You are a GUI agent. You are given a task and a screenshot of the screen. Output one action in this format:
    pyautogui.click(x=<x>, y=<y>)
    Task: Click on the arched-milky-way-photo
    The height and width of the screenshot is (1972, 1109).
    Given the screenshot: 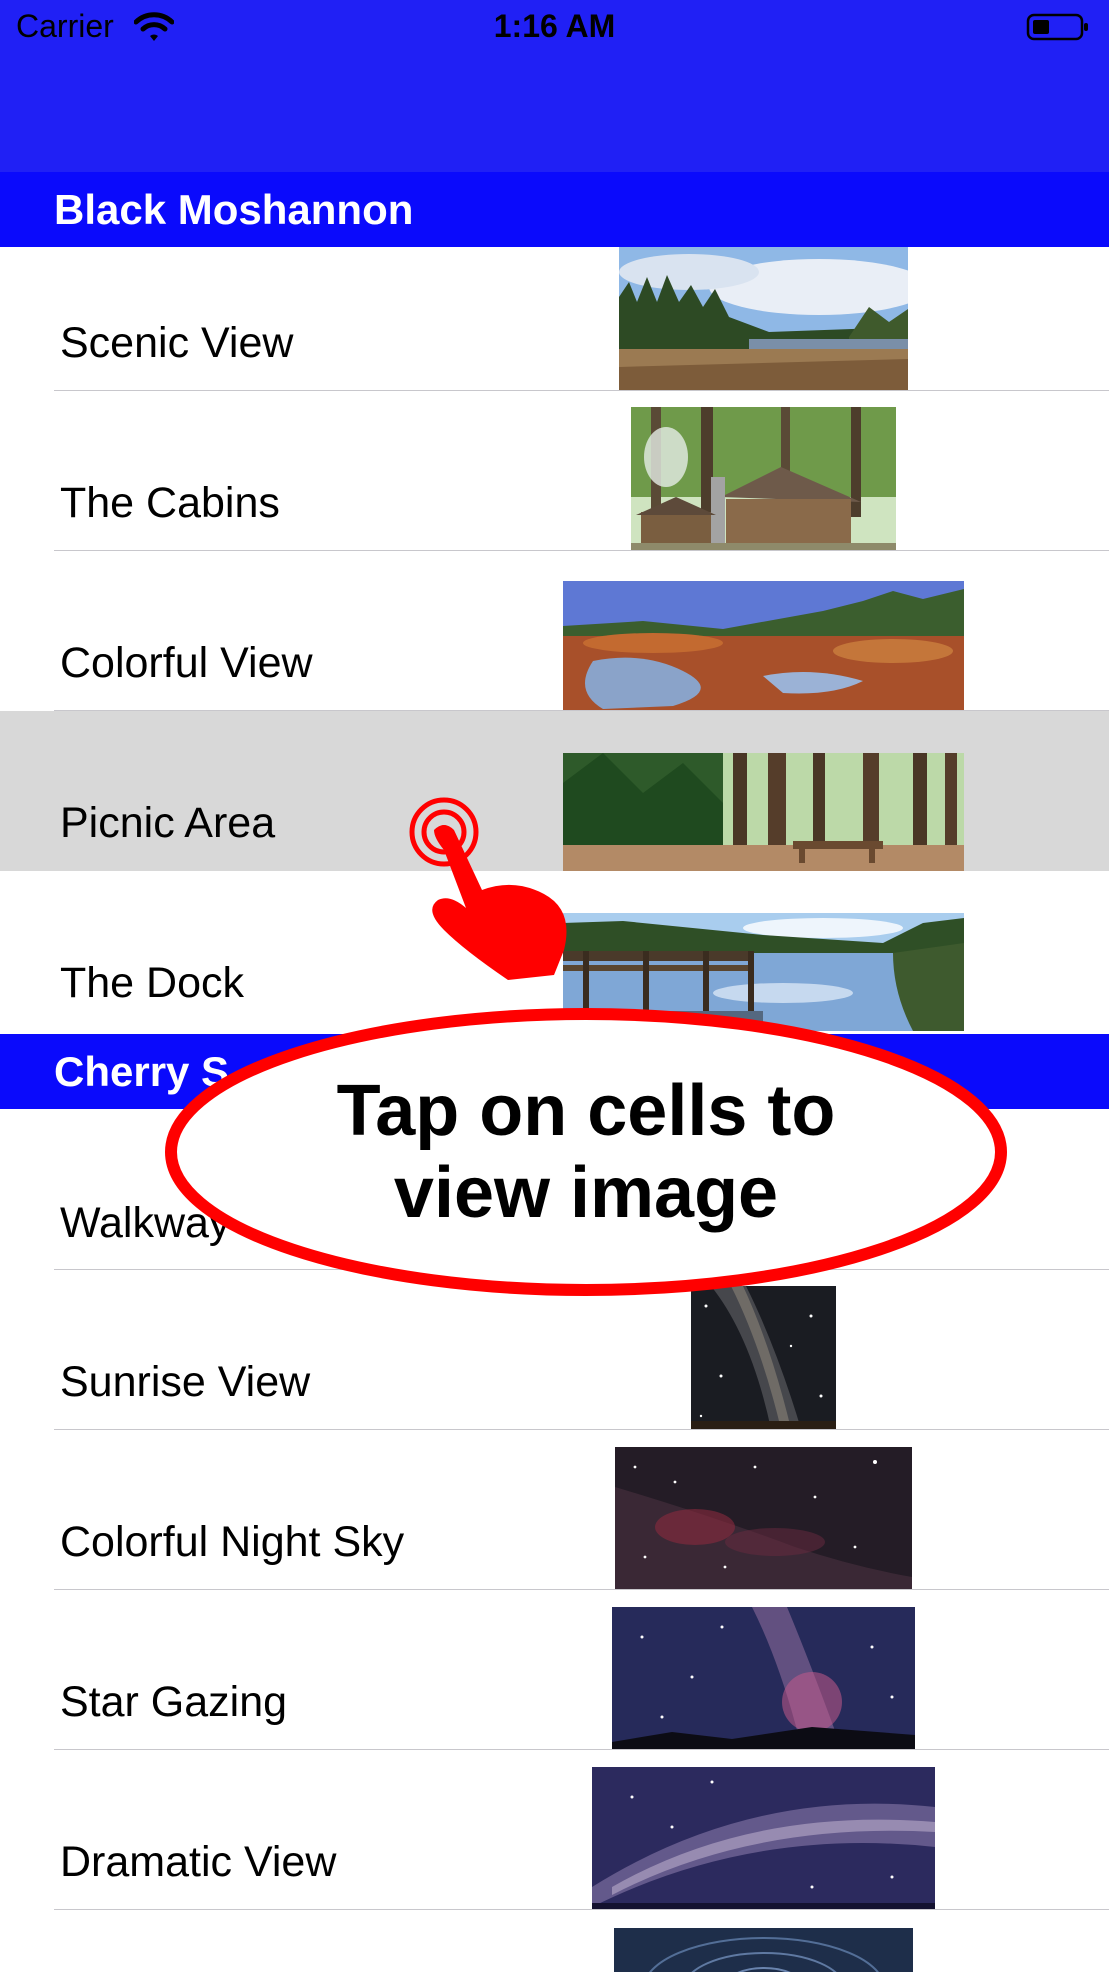 What is the action you would take?
    pyautogui.click(x=763, y=1838)
    